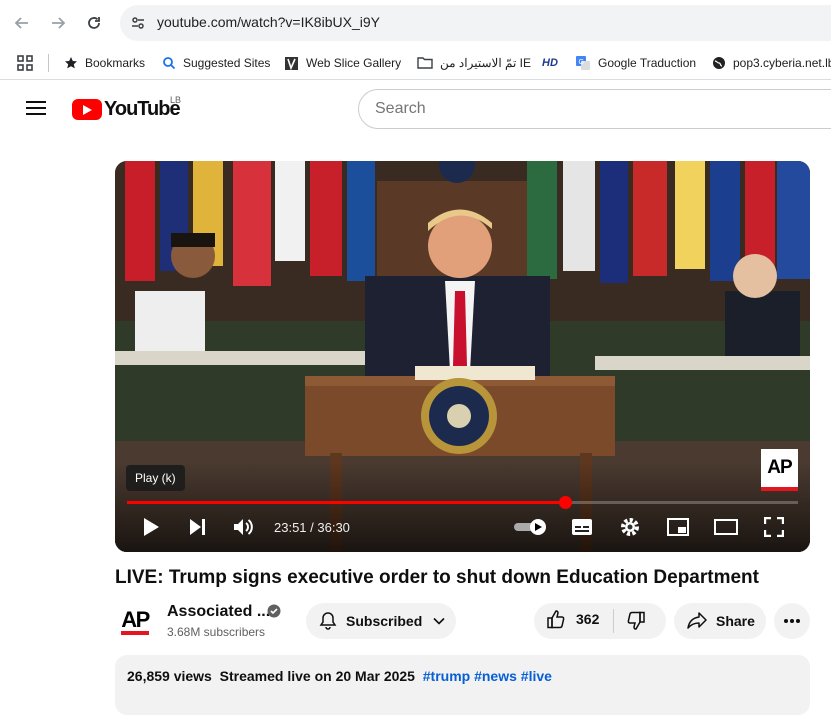 Image resolution: width=831 pixels, height=715 pixels. Describe the element at coordinates (782, 63) in the screenshot. I see `bookmark-label: pop3.cyberia.net.lb` at that location.